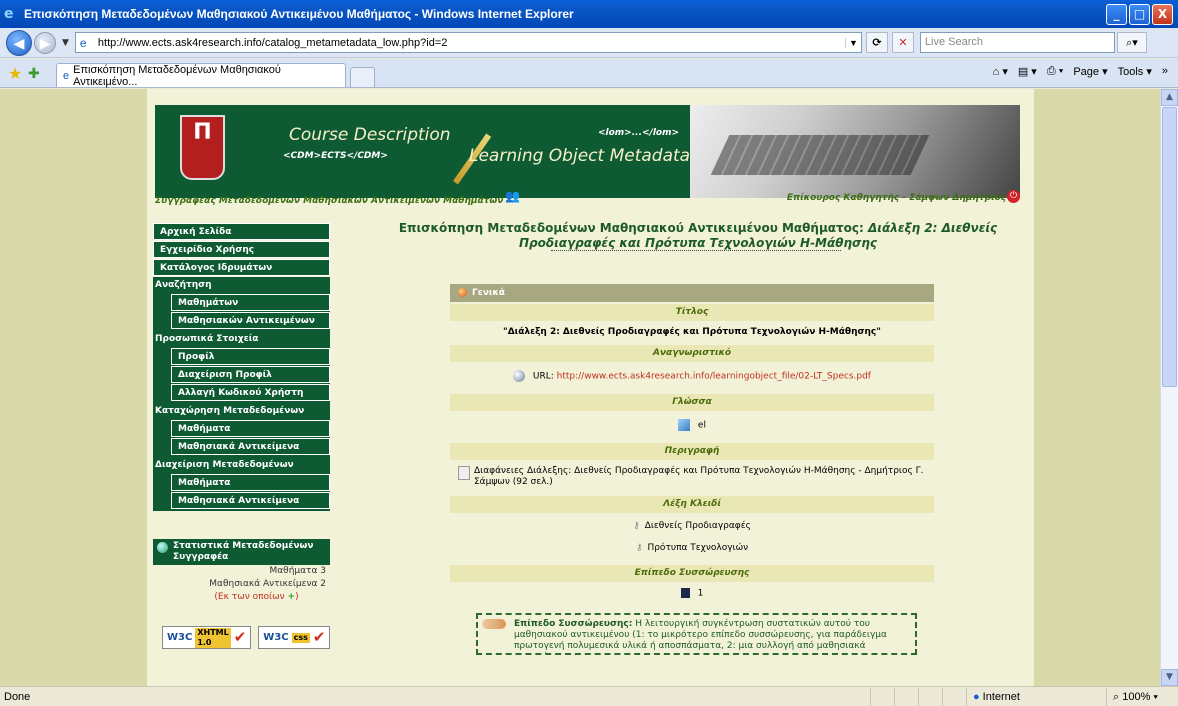 Image resolution: width=1178 pixels, height=706 pixels. I want to click on nav-change-password: Αλλαγή Κωδικού Χρήστη, so click(250, 392).